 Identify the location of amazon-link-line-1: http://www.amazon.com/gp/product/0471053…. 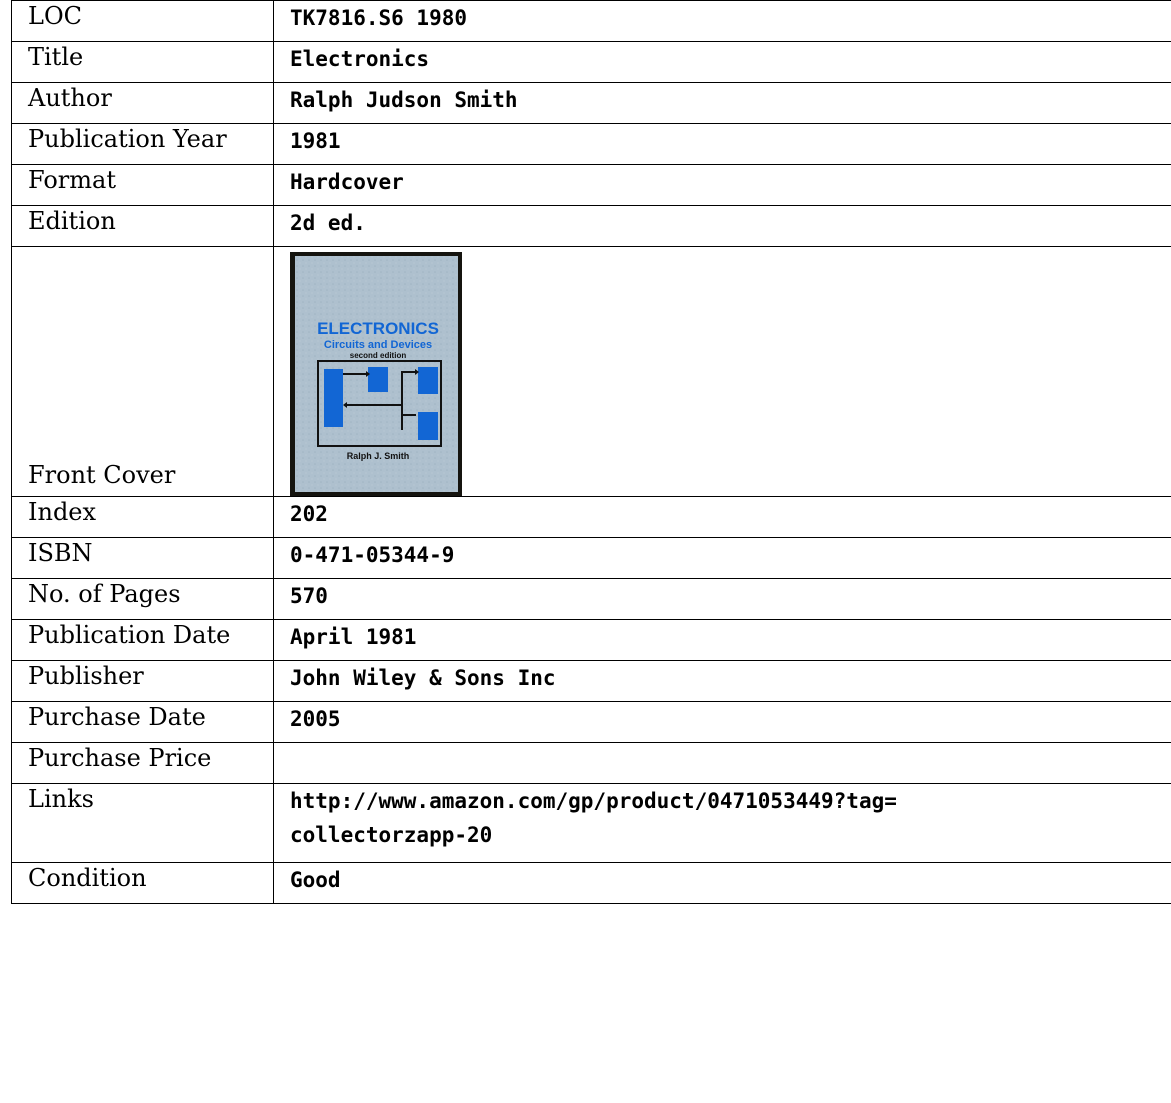
(730, 801).